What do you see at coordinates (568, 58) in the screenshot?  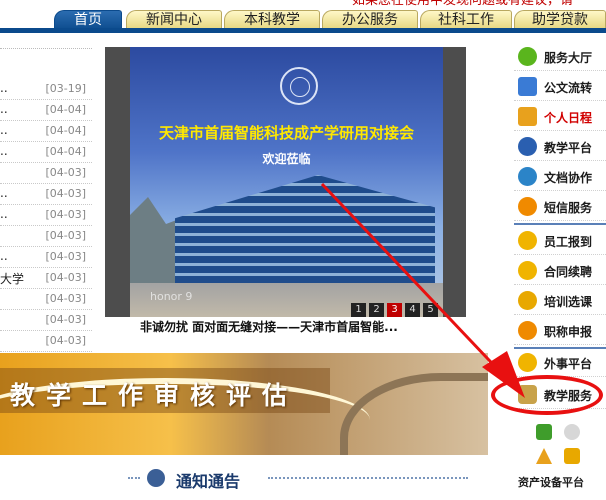 I see `sidebar-item-label: 服务大厅` at bounding box center [568, 58].